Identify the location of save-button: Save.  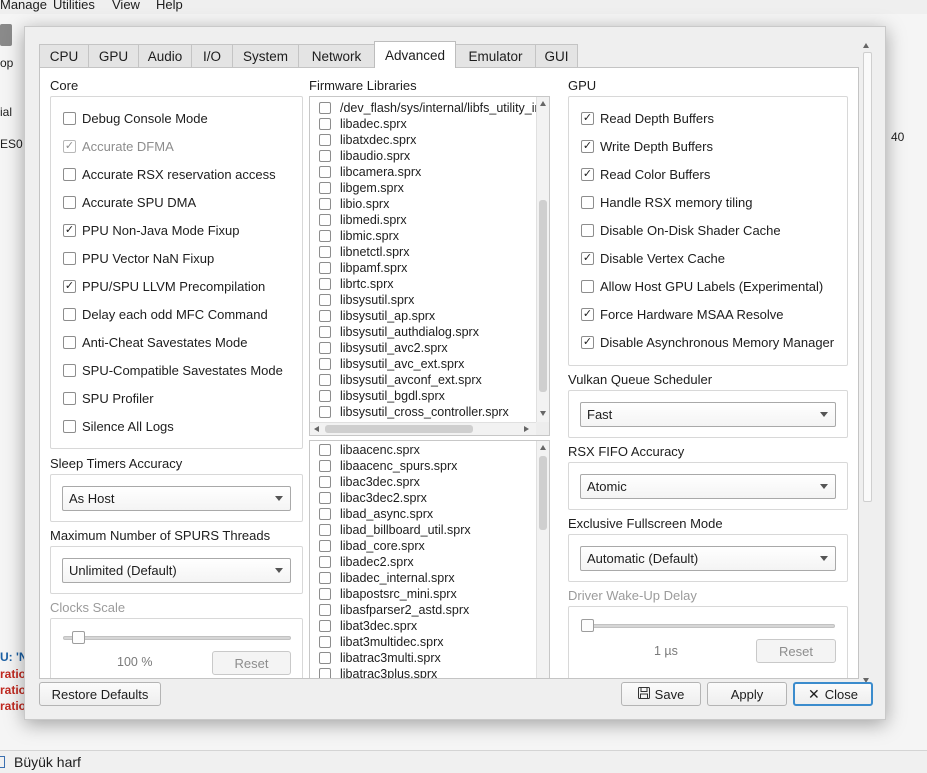
(661, 694).